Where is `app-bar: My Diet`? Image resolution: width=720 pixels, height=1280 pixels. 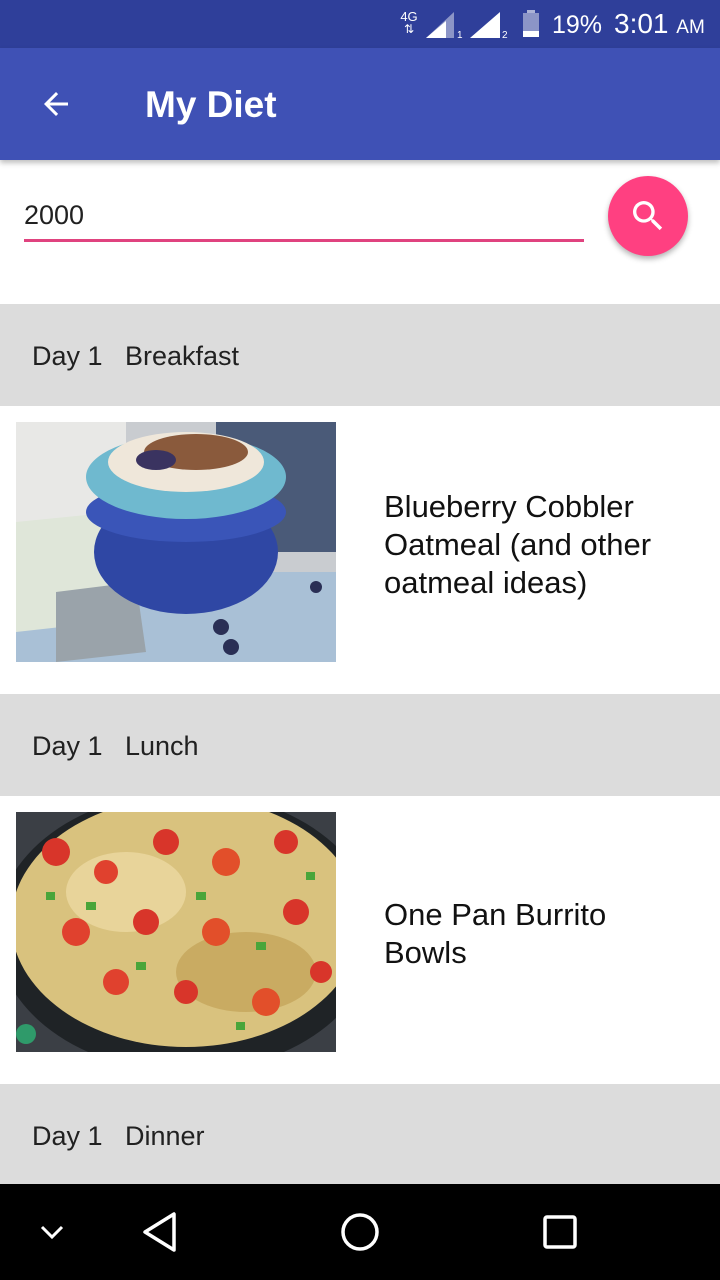 app-bar: My Diet is located at coordinates (360, 104).